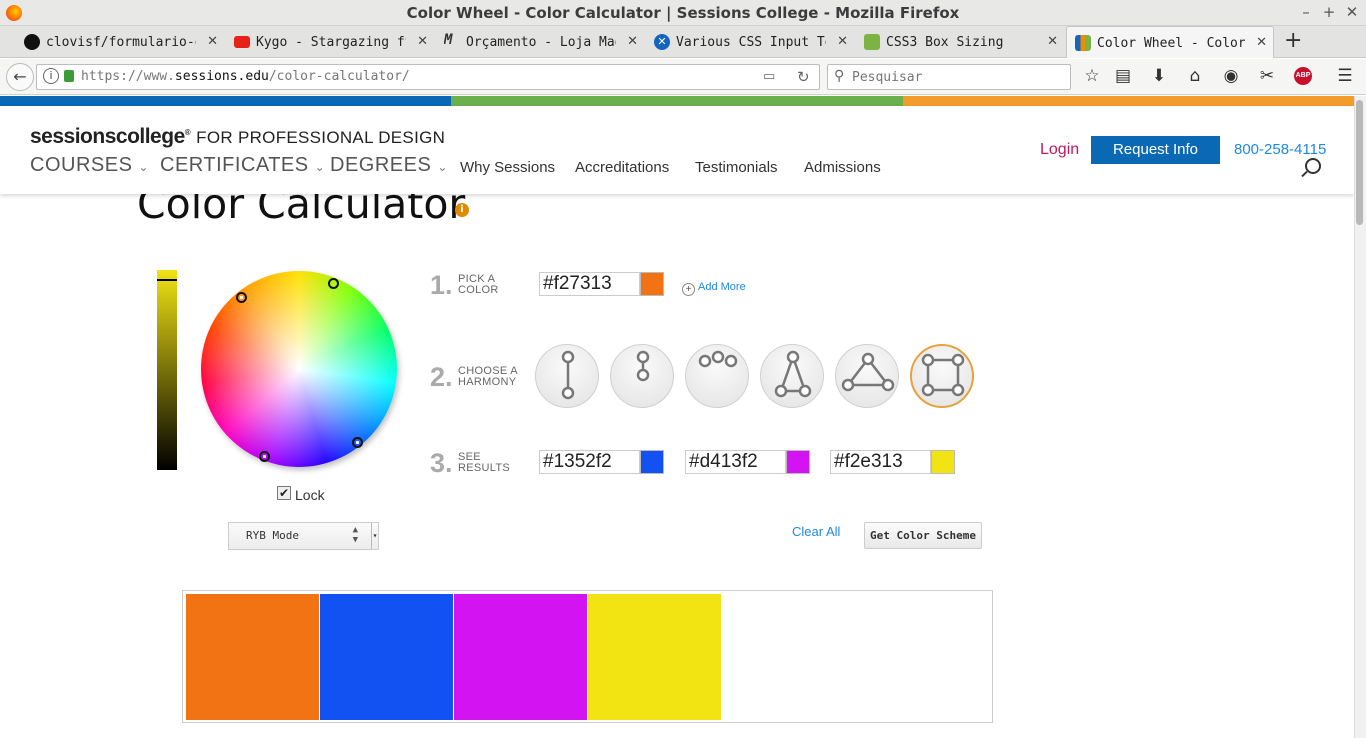 The image size is (1366, 738). Describe the element at coordinates (589, 284) in the screenshot. I see `pick-color-input` at that location.